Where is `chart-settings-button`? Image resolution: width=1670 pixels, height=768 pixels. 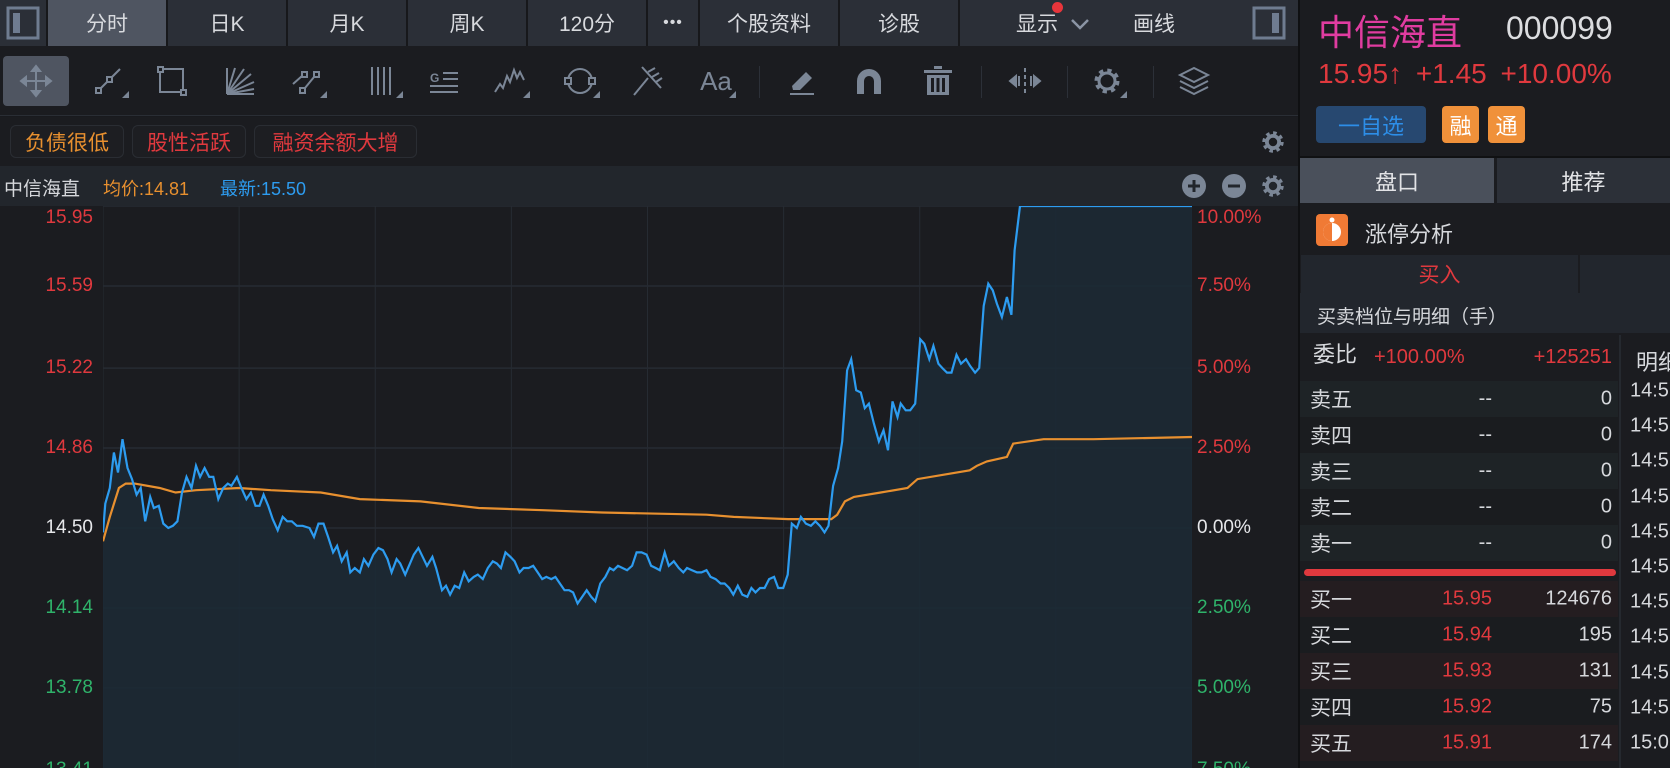
chart-settings-button is located at coordinates (1273, 189).